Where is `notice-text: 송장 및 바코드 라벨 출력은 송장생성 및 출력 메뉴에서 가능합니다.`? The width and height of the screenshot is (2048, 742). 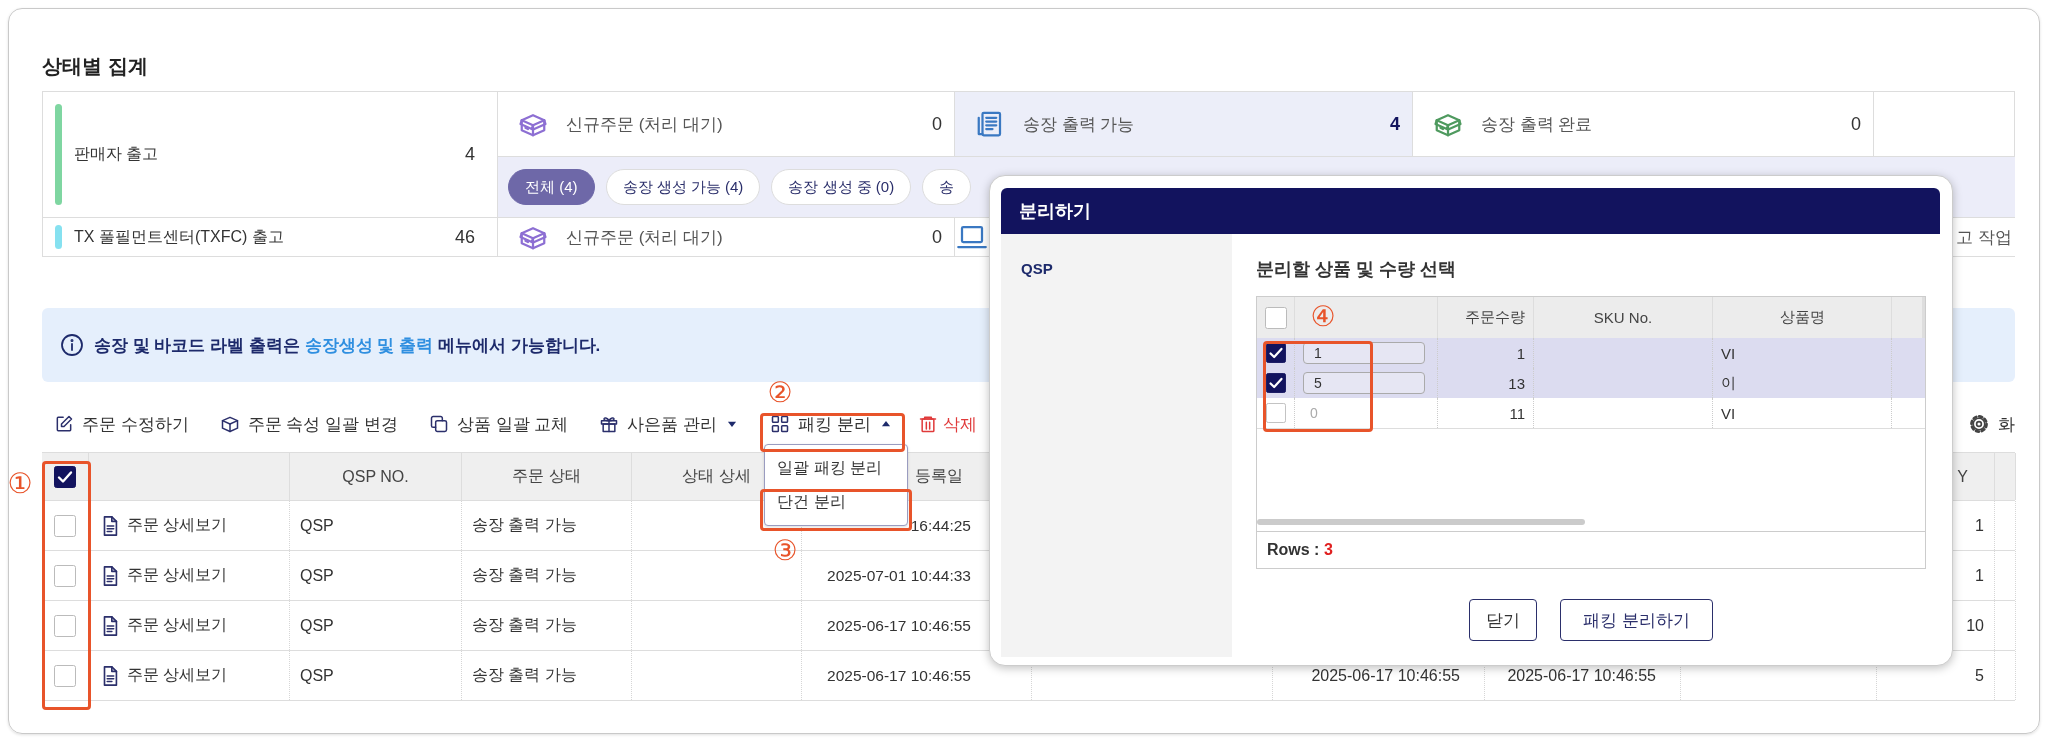
notice-text: 송장 및 바코드 라벨 출력은 송장생성 및 출력 메뉴에서 가능합니다. is located at coordinates (347, 345).